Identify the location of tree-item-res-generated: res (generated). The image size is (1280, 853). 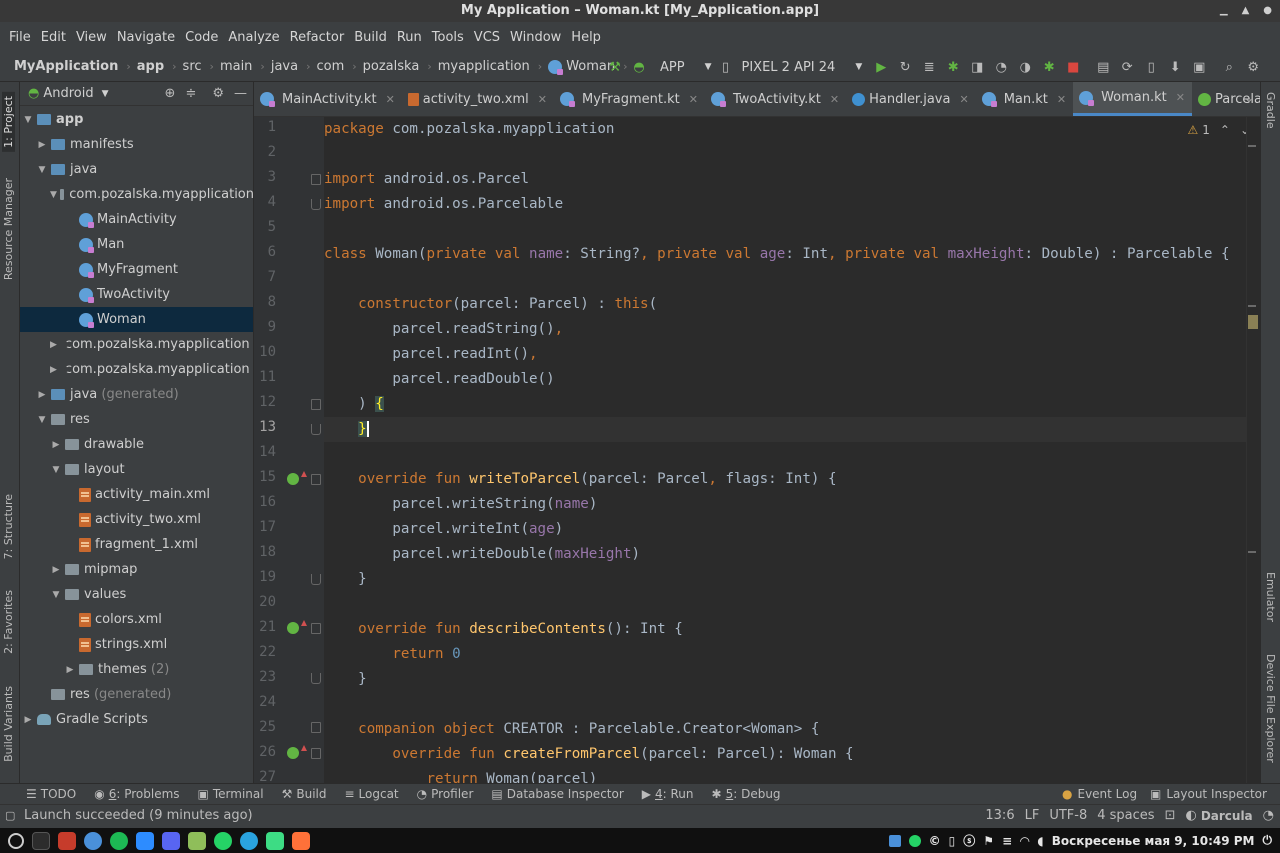
(136, 694).